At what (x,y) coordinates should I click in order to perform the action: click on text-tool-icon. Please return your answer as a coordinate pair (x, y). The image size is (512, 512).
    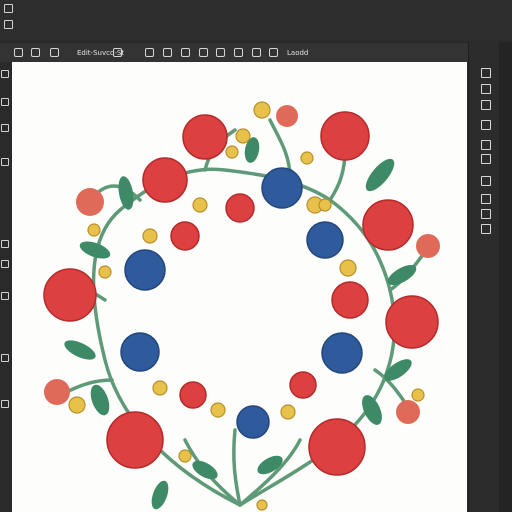
    Looking at the image, I should click on (5, 358).